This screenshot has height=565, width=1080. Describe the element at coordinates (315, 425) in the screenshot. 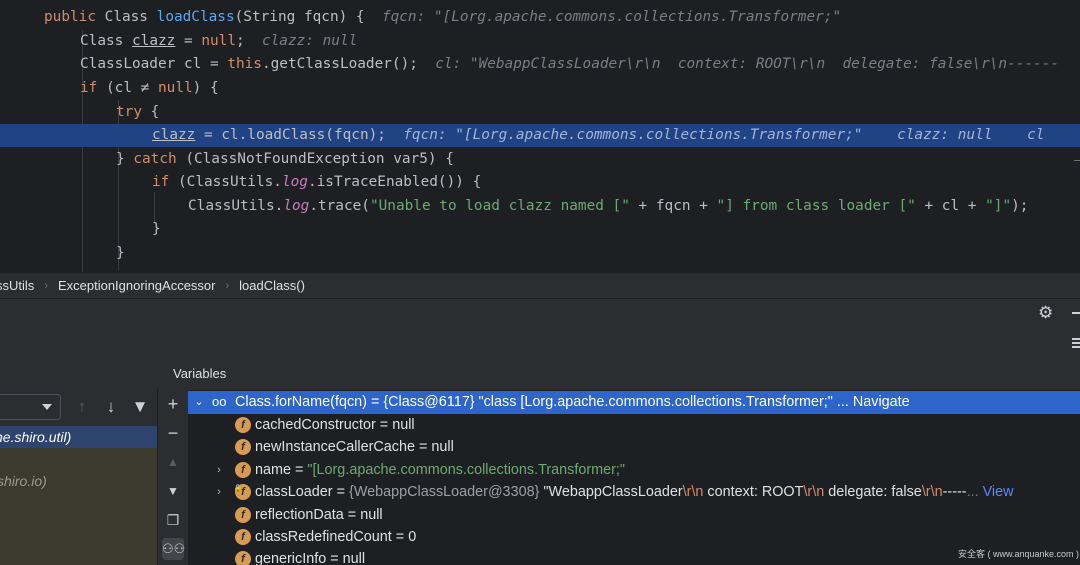

I see `field-name: cachedConstructor` at that location.